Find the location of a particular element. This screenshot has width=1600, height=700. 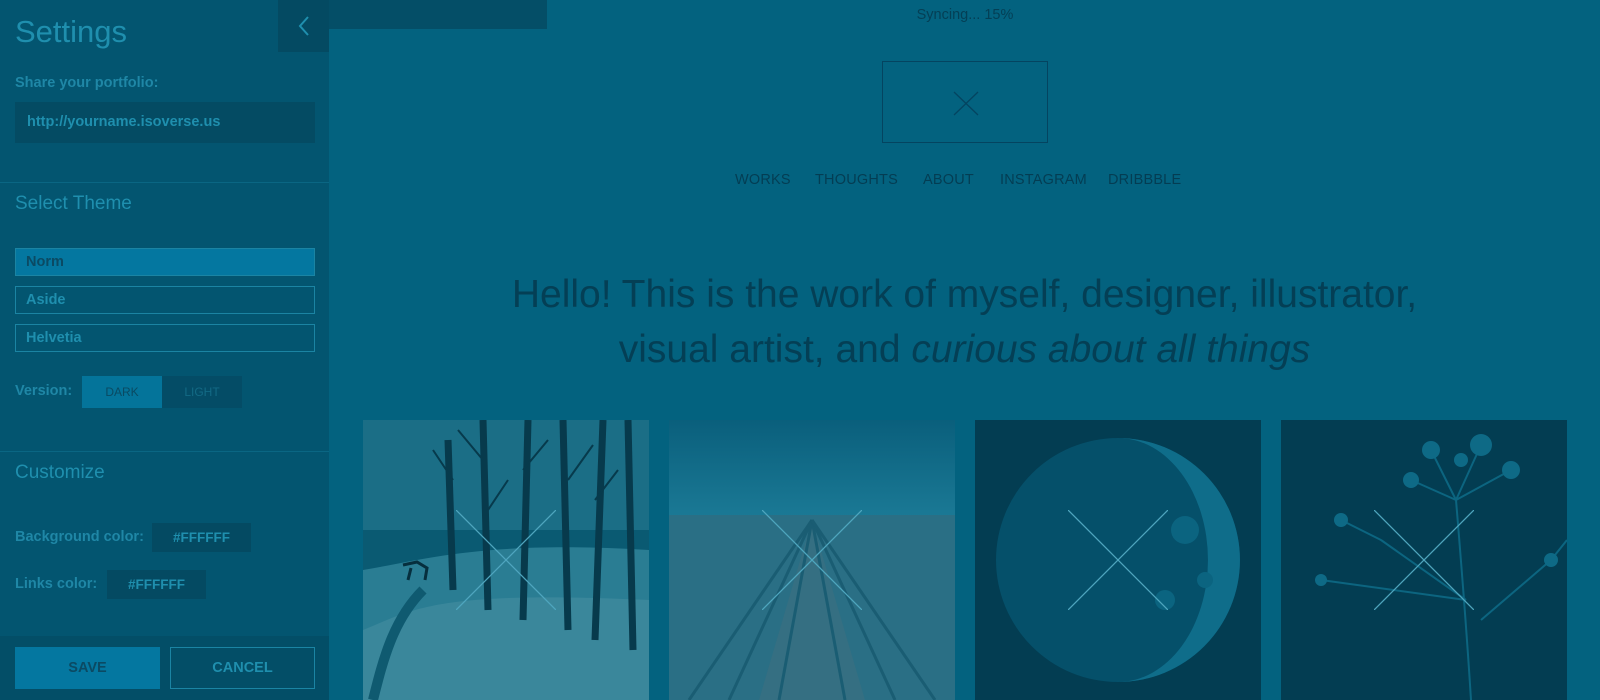

back-button is located at coordinates (303, 26).